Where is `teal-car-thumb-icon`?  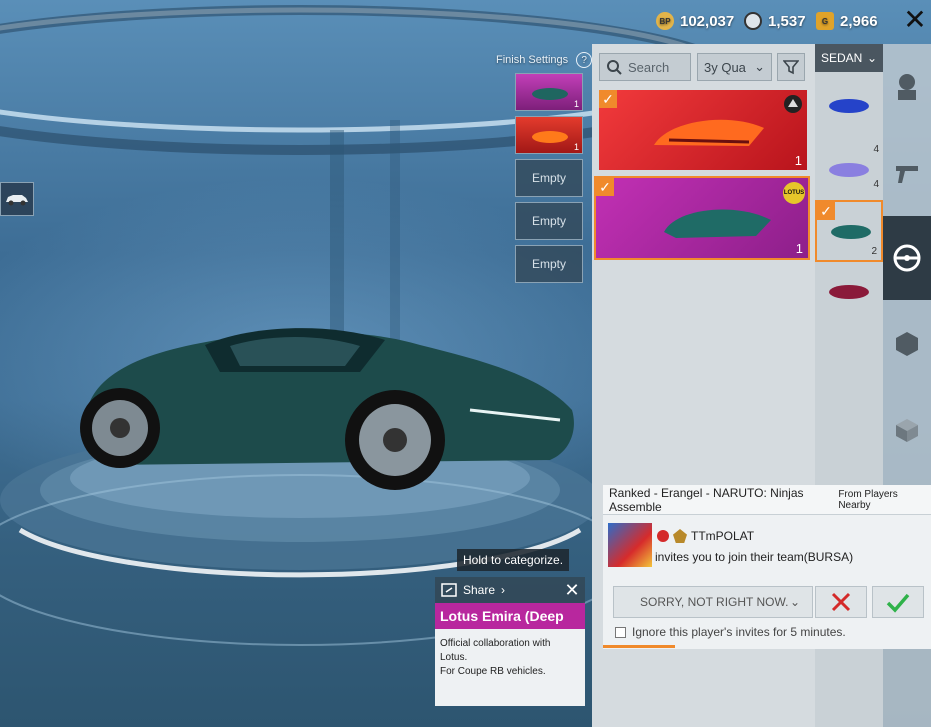
teal-car-thumb-icon is located at coordinates (550, 94).